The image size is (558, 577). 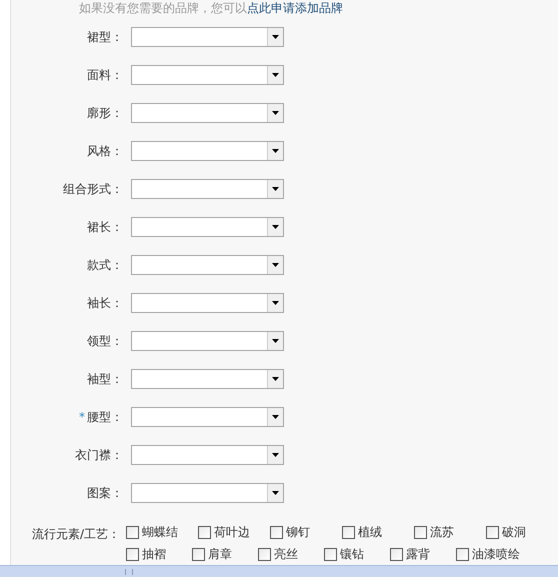 What do you see at coordinates (160, 532) in the screenshot?
I see `checkbox-label: 蝴蝶结` at bounding box center [160, 532].